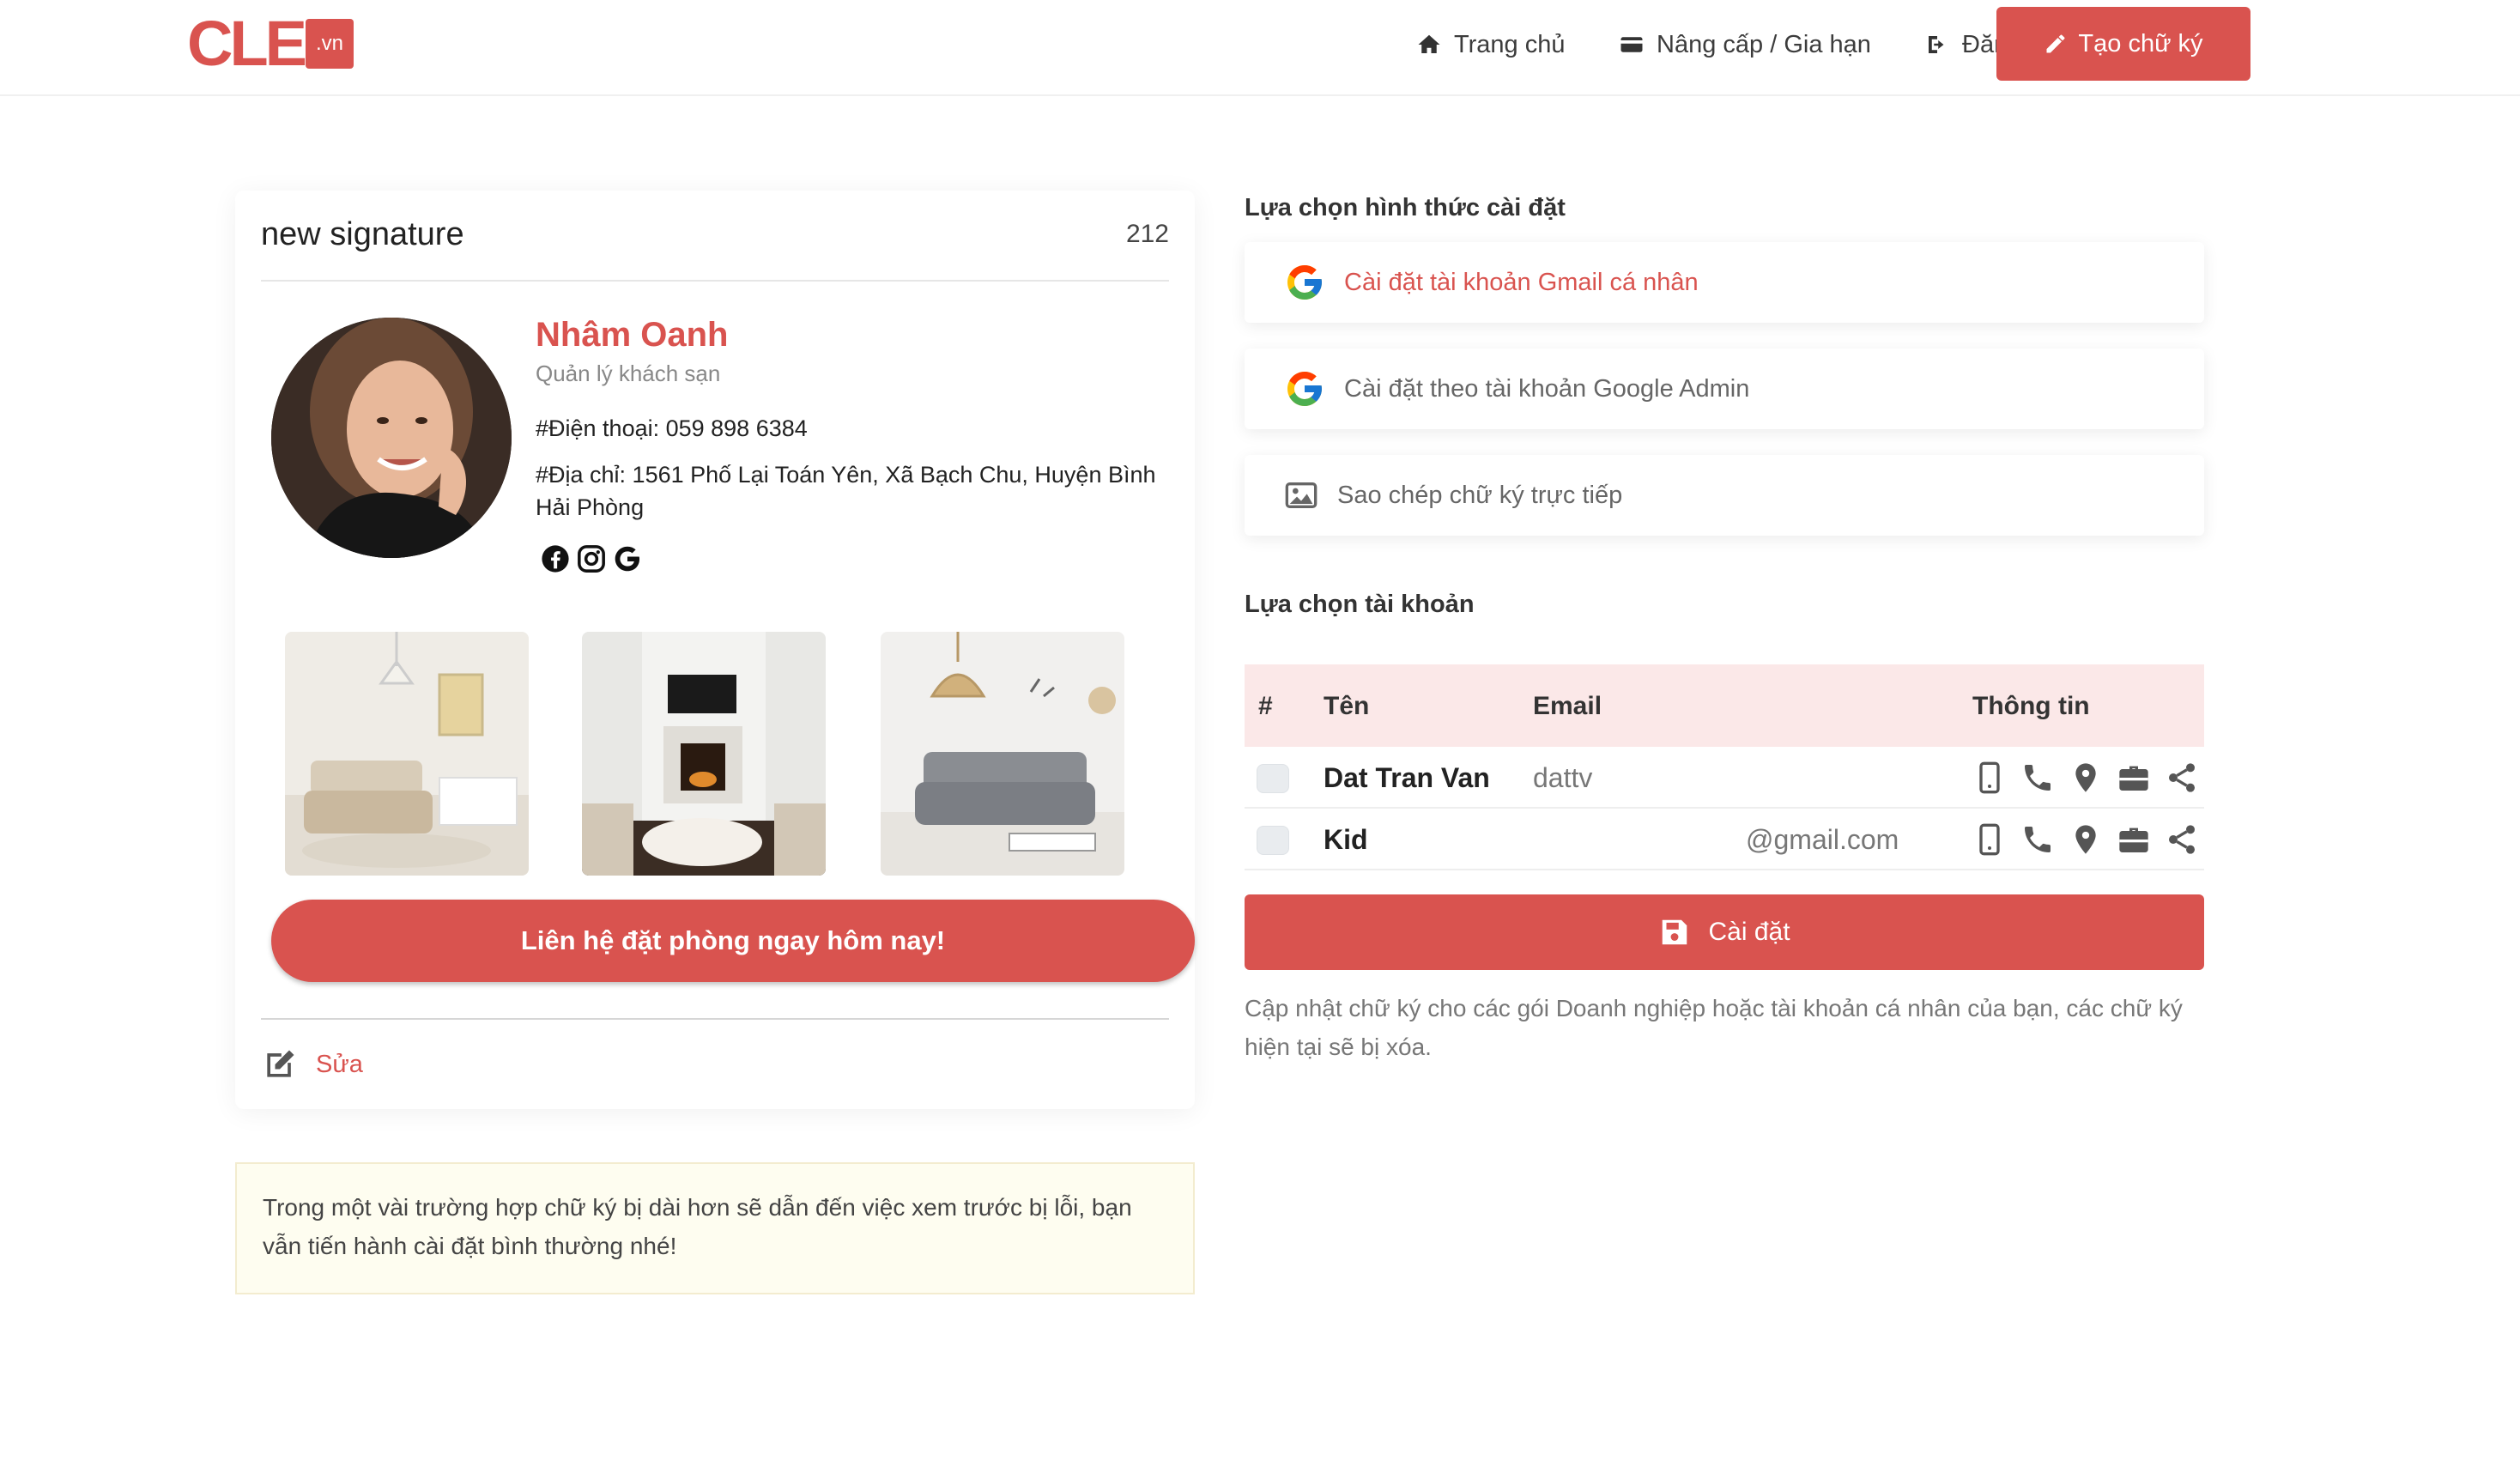  Describe the element at coordinates (2031, 706) in the screenshot. I see `column-info: Thông tin` at that location.